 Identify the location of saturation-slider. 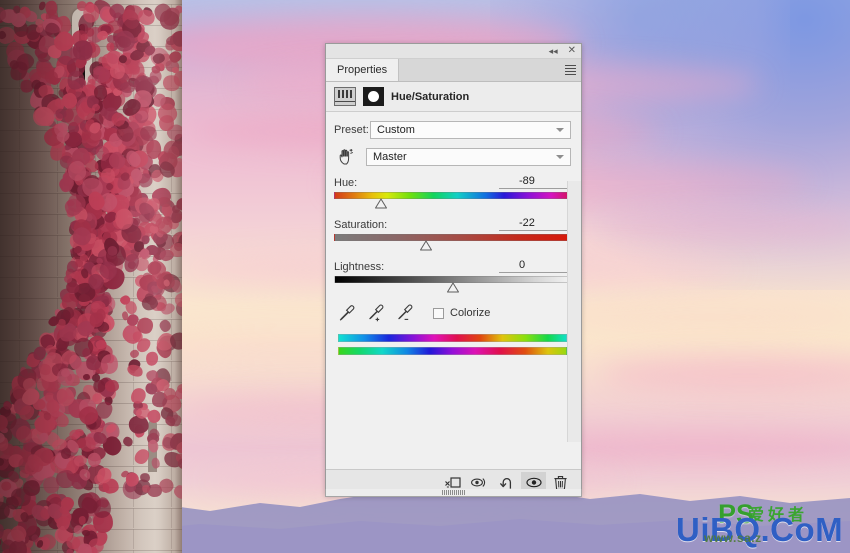
(452, 243).